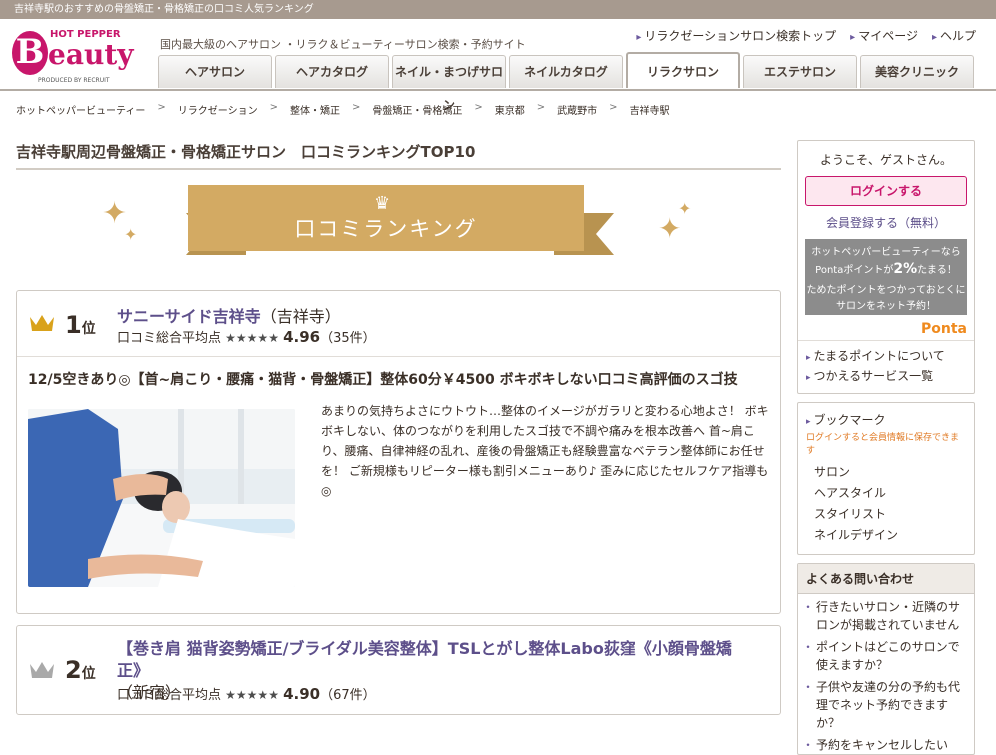  I want to click on link-help: ヘルプ, so click(954, 35).